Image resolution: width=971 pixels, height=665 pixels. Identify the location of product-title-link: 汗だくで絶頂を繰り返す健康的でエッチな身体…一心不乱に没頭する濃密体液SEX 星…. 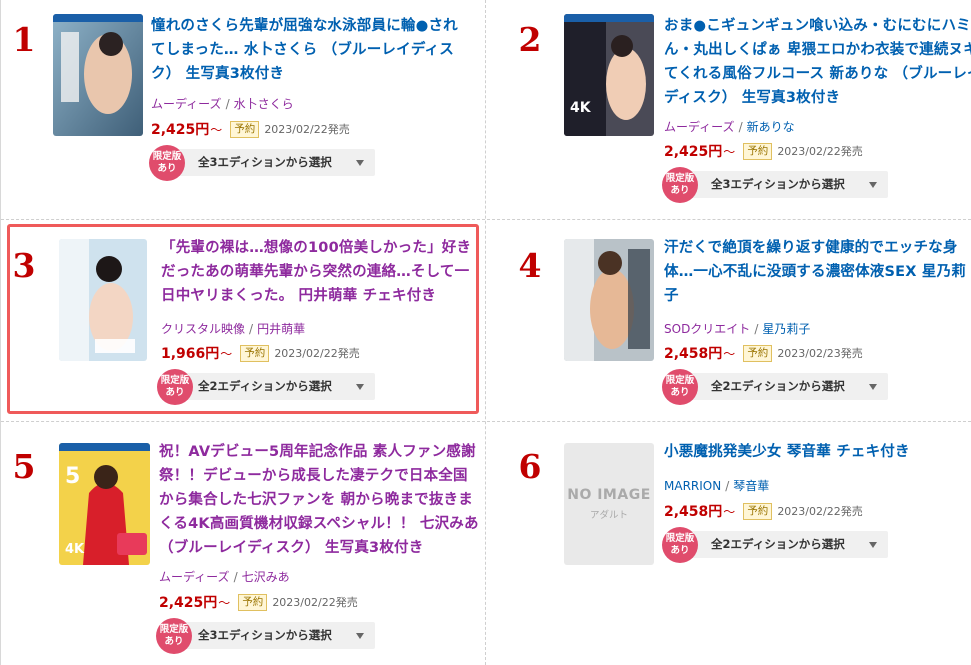
(817, 272).